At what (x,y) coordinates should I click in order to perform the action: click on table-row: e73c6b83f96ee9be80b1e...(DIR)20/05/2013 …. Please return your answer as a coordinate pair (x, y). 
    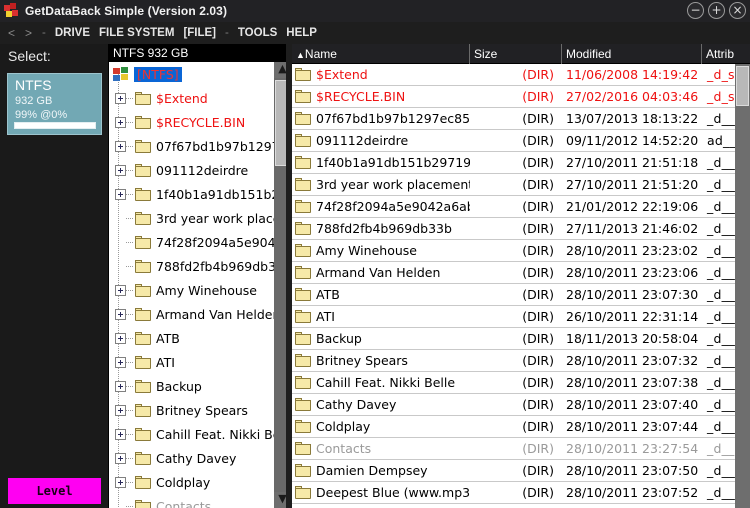
    Looking at the image, I should click on (521, 506).